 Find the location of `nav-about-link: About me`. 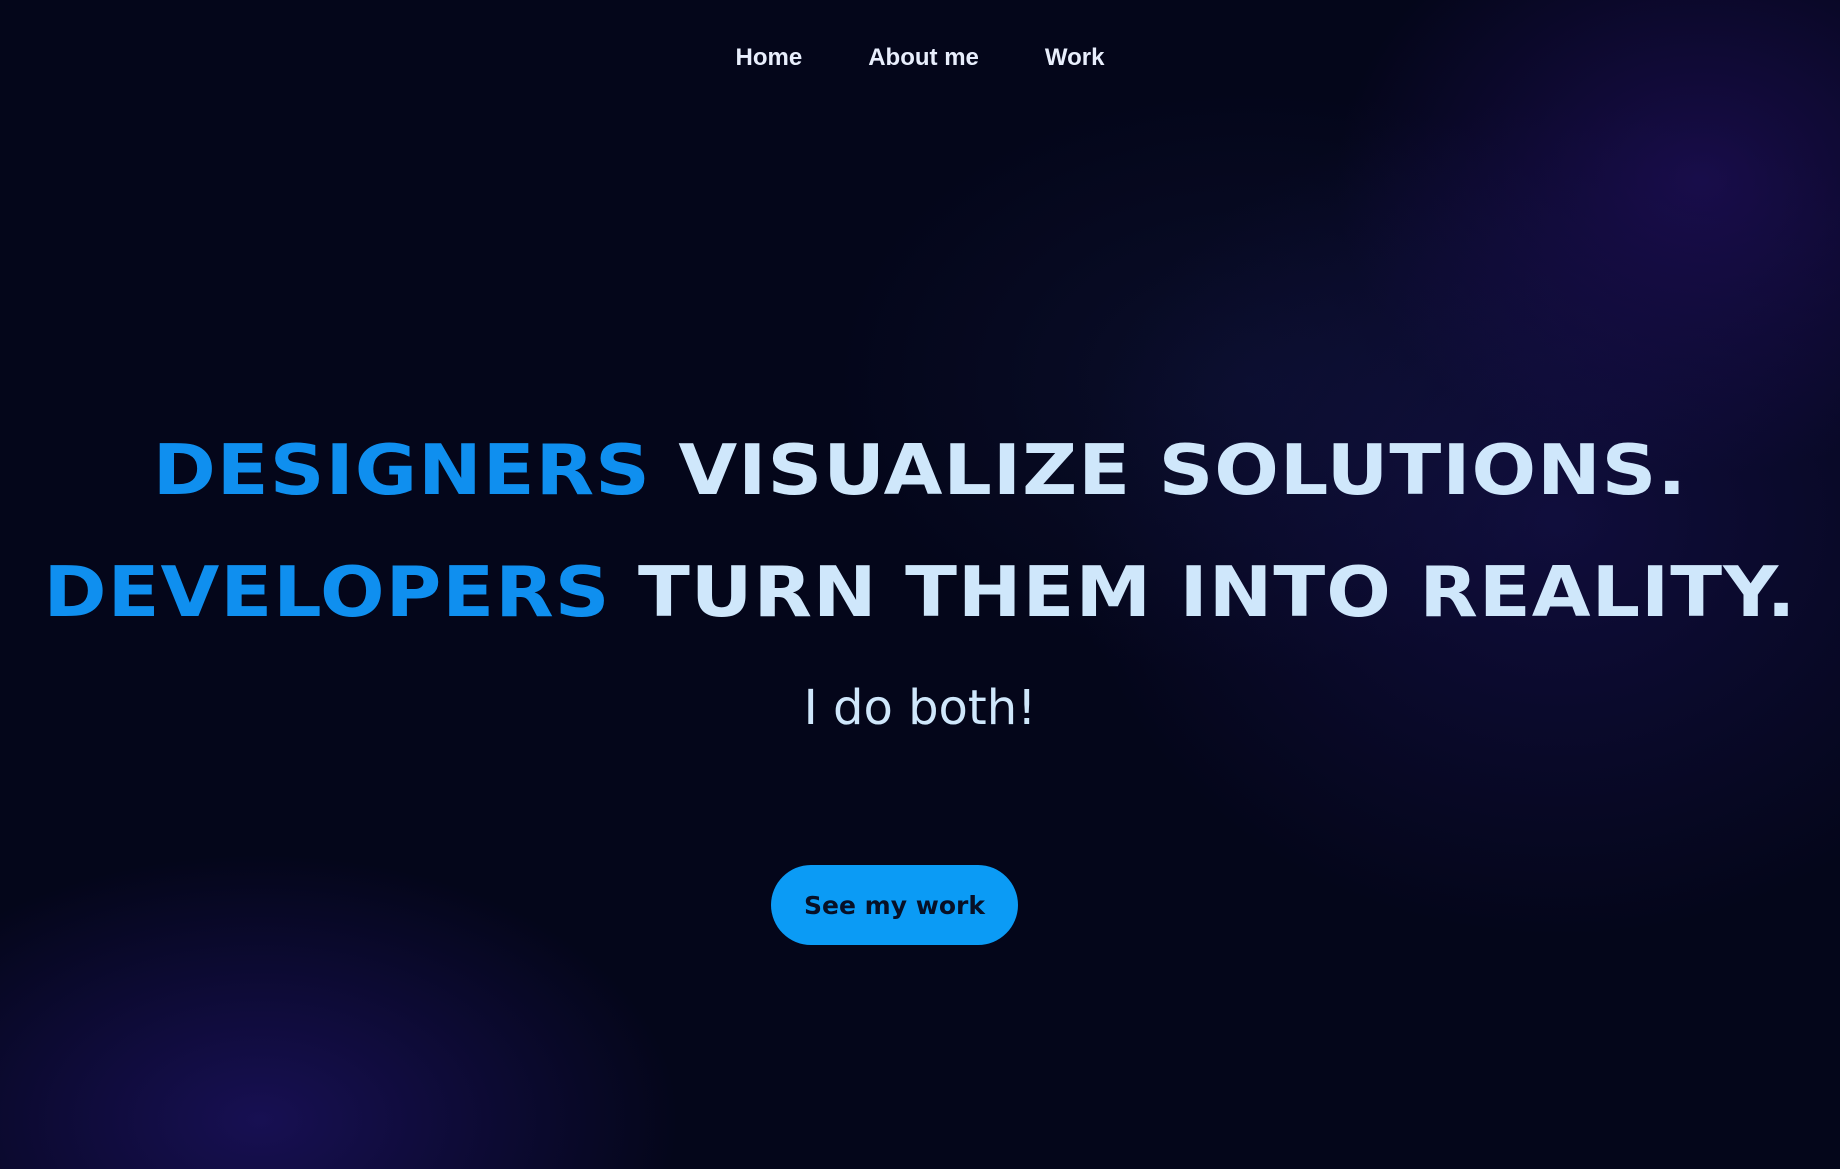

nav-about-link: About me is located at coordinates (923, 58).